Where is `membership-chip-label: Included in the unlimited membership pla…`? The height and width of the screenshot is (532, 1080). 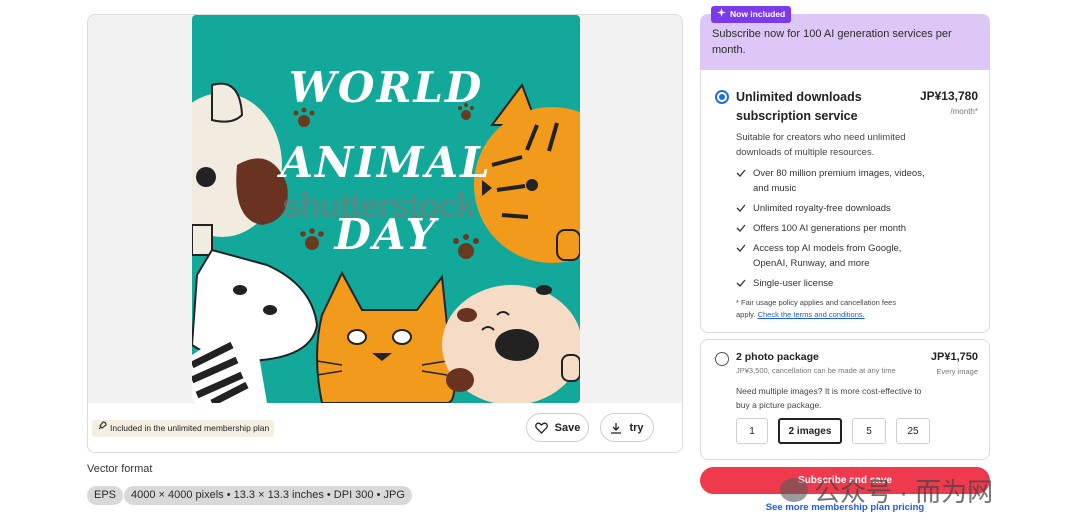
membership-chip-label: Included in the unlimited membership pla… is located at coordinates (190, 428).